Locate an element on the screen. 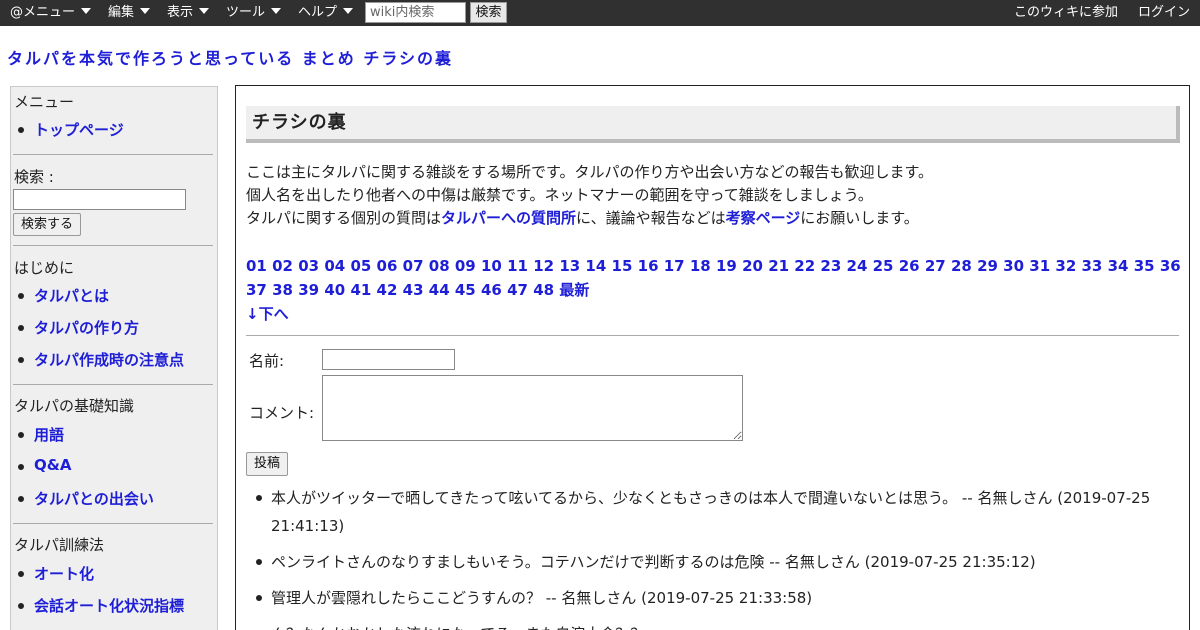 This screenshot has height=630, width=1200. jump-down-link: ↓下へ is located at coordinates (267, 313).